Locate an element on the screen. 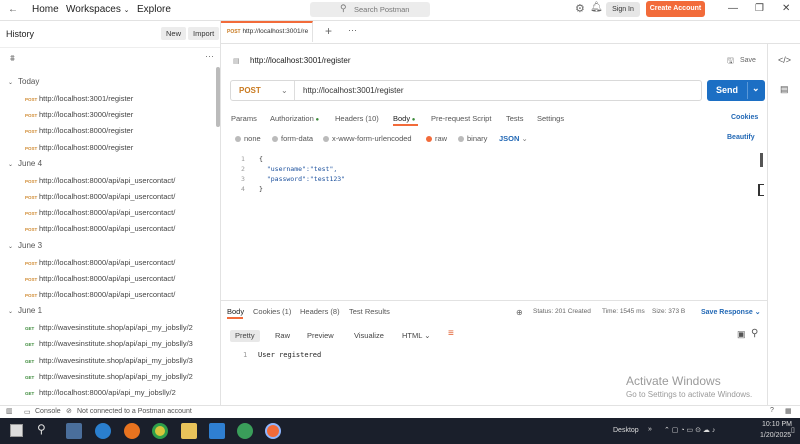 Image resolution: width=800 pixels, height=444 pixels. format-raw: Raw is located at coordinates (282, 336).